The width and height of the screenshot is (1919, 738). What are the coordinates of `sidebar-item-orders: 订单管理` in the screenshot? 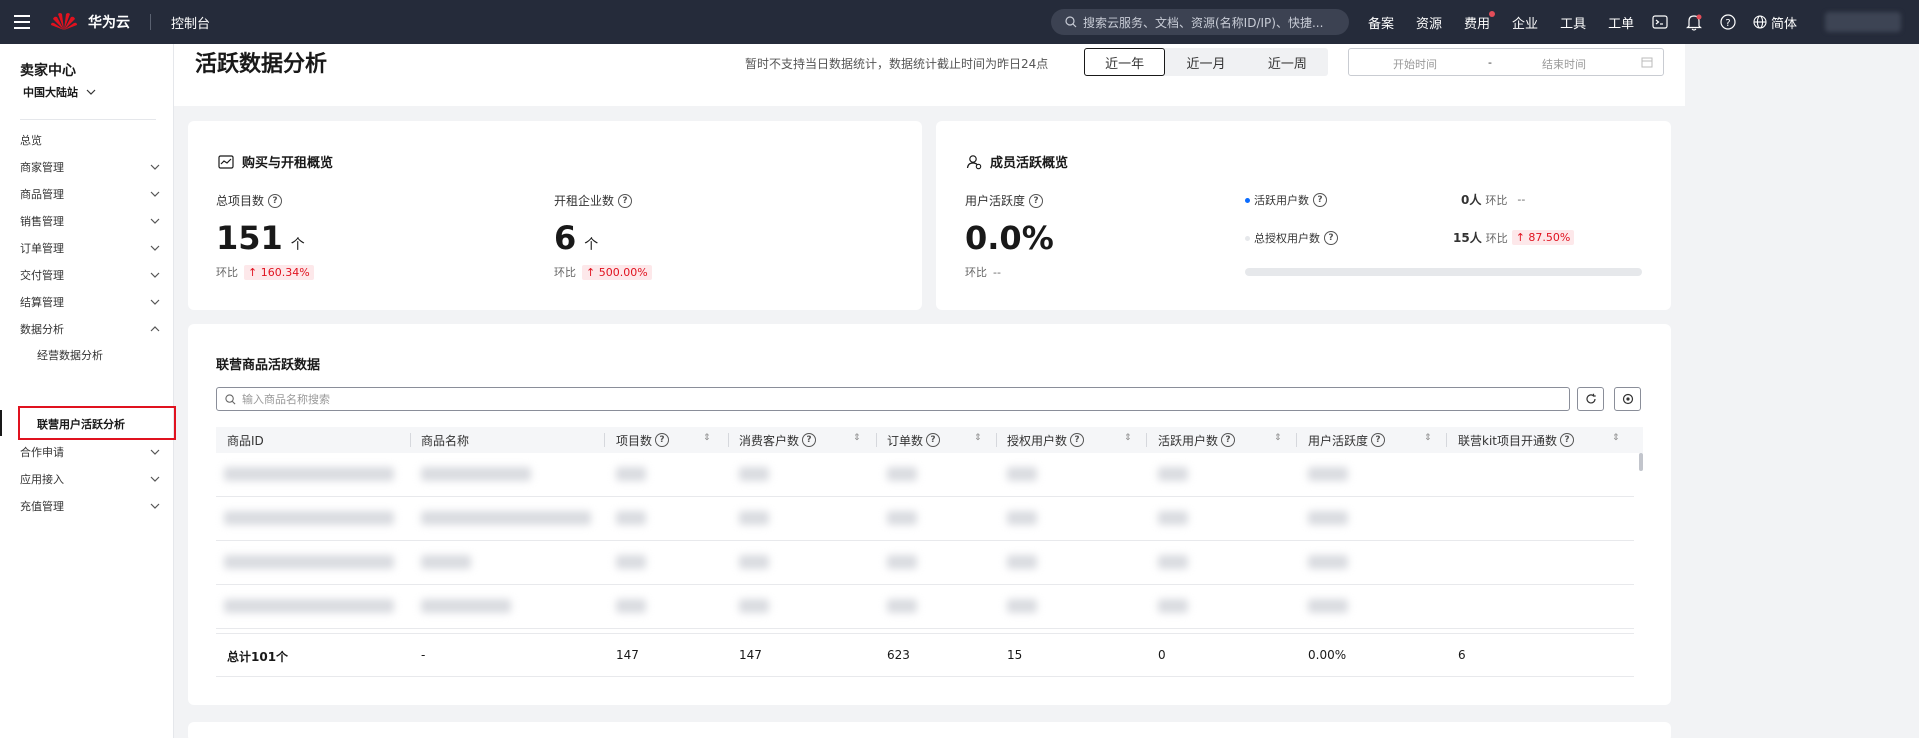 It's located at (90, 248).